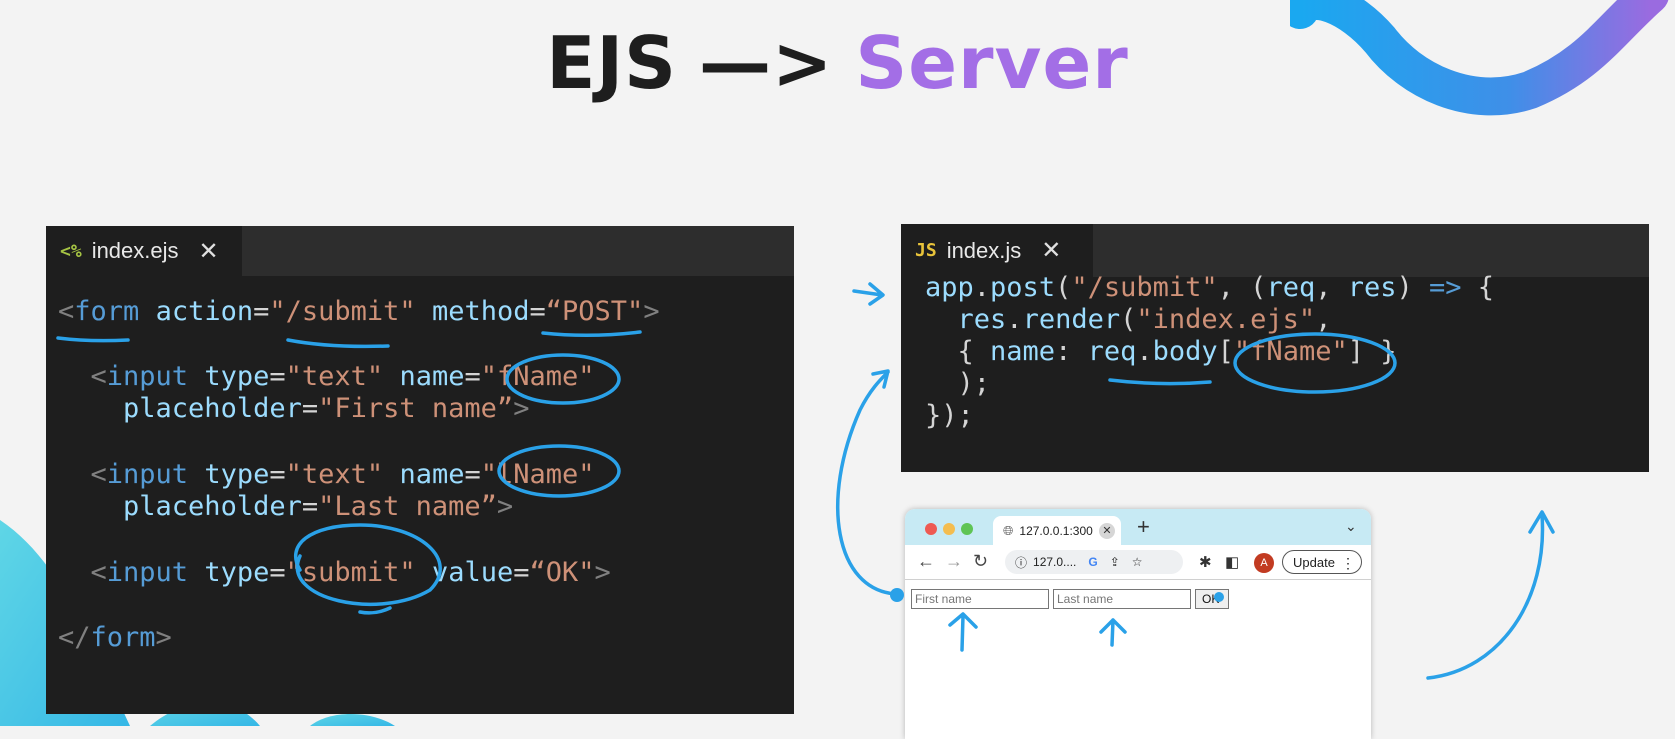 The image size is (1675, 739). Describe the element at coordinates (1008, 530) in the screenshot. I see `globe-icon: 🌐︎` at that location.